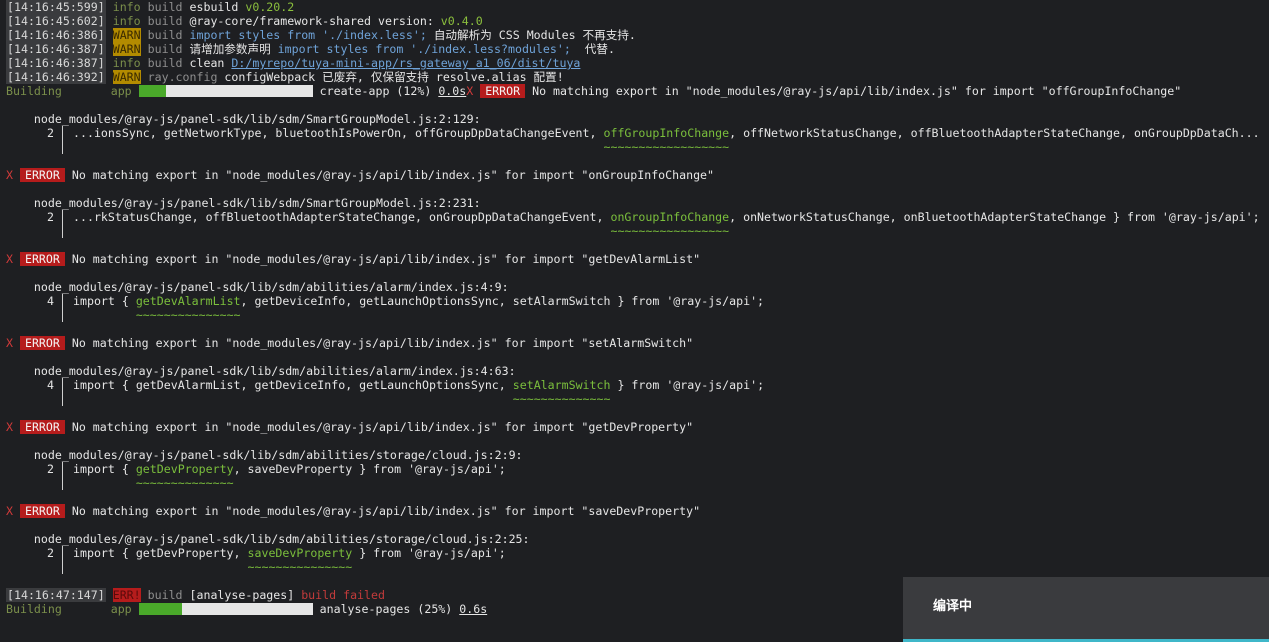 The image size is (1269, 642). Describe the element at coordinates (473, 609) in the screenshot. I see `elapsed-time: 0.6s` at that location.